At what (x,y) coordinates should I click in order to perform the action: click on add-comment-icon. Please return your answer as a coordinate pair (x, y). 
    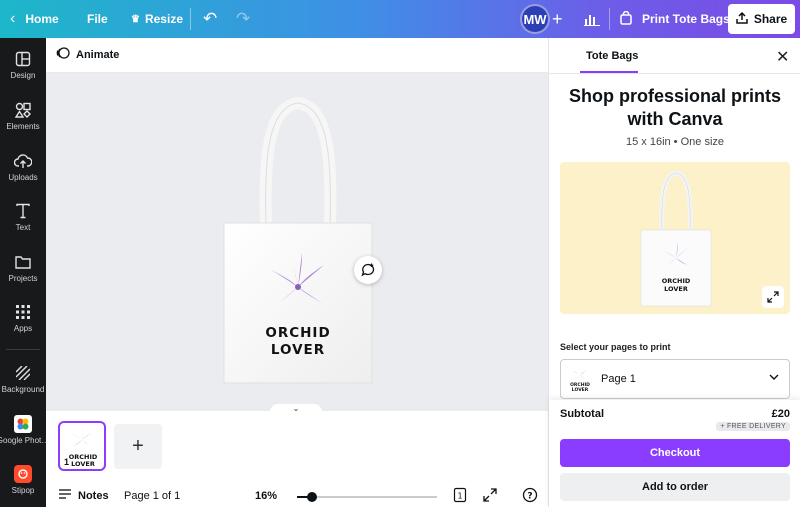
    Looking at the image, I should click on (368, 270).